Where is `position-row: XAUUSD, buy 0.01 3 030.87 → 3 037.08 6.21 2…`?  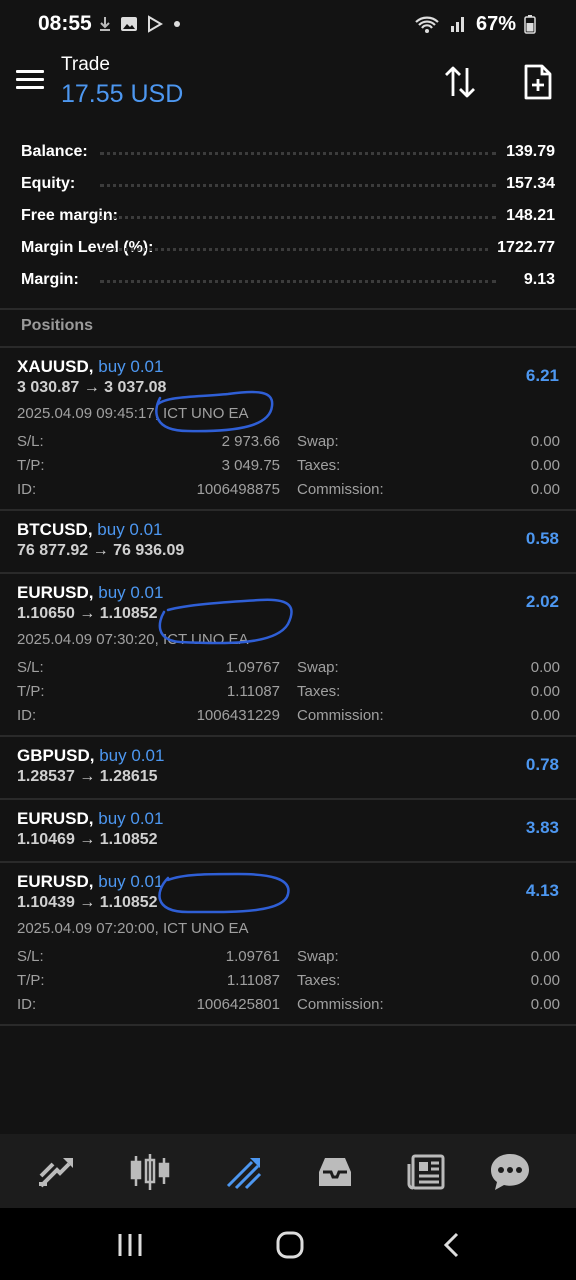 position-row: XAUUSD, buy 0.01 3 030.87 → 3 037.08 6.21 2… is located at coordinates (288, 429).